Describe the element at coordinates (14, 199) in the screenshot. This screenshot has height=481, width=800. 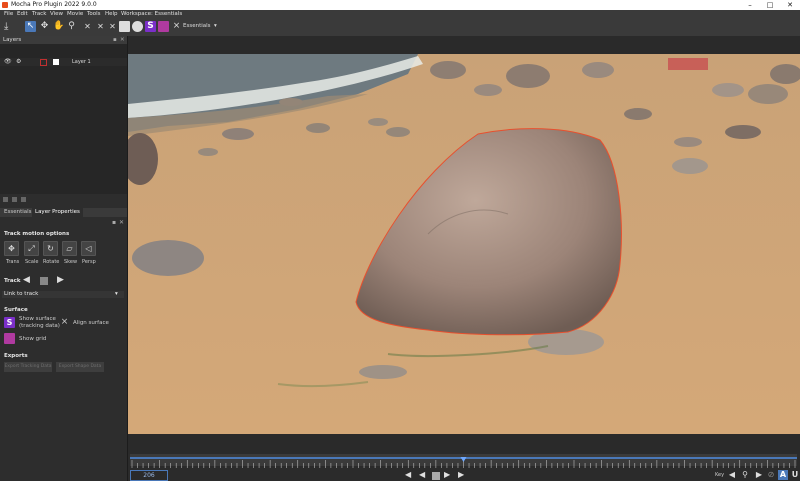
I see `duplicate-icon` at that location.